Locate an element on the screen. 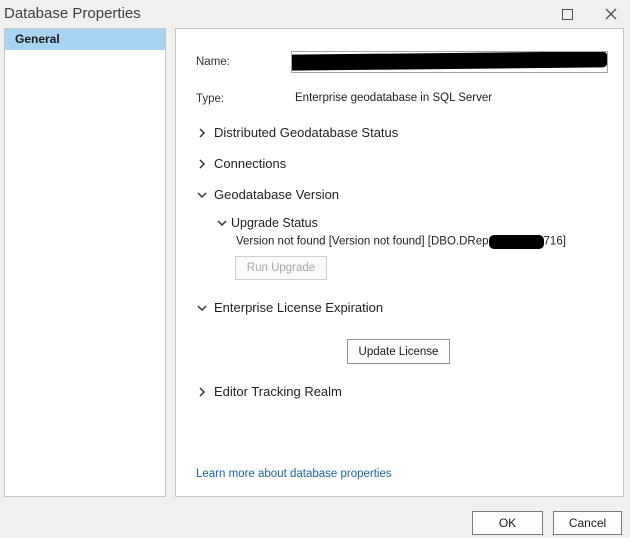  sidebar-item-general: General is located at coordinates (85, 39).